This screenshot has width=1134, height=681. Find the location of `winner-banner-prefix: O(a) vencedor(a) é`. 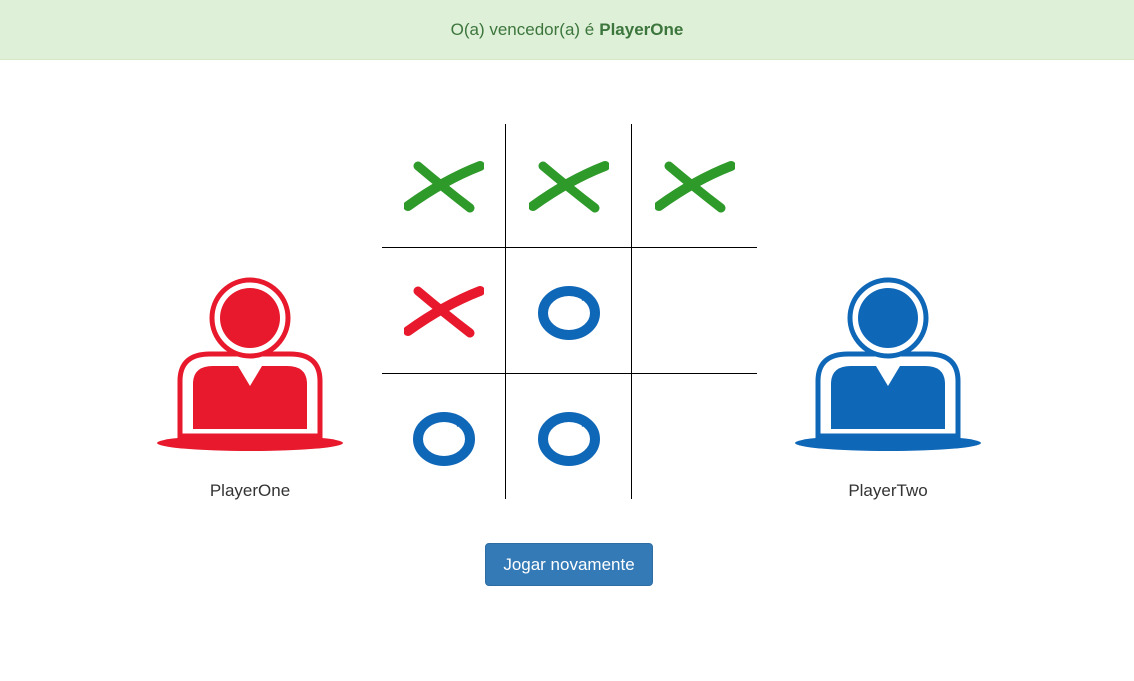

winner-banner-prefix: O(a) vencedor(a) é is located at coordinates (522, 29).